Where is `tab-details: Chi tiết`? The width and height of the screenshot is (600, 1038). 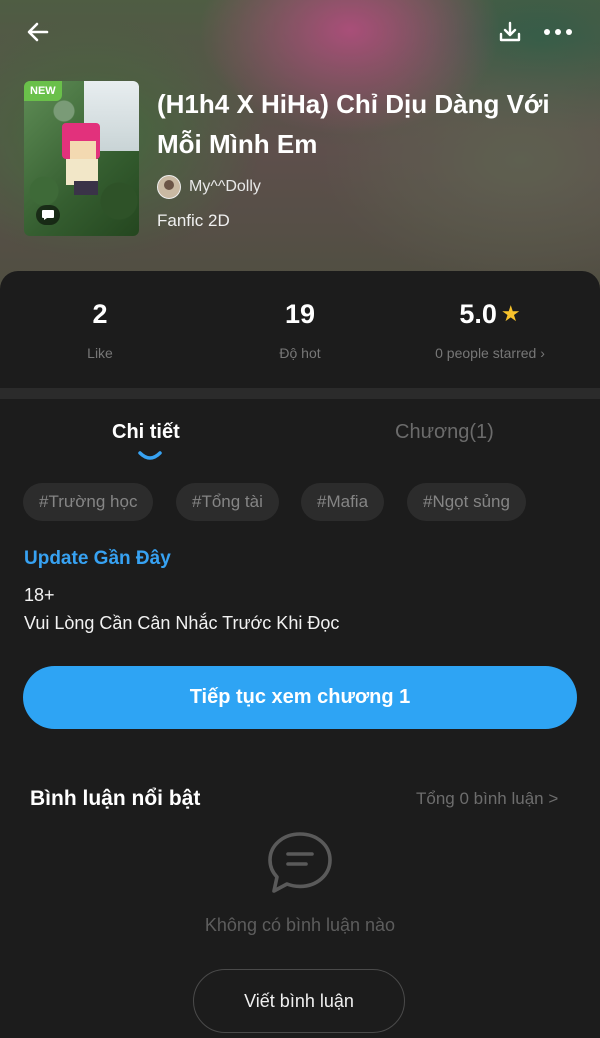
tab-details: Chi tiết is located at coordinates (146, 432).